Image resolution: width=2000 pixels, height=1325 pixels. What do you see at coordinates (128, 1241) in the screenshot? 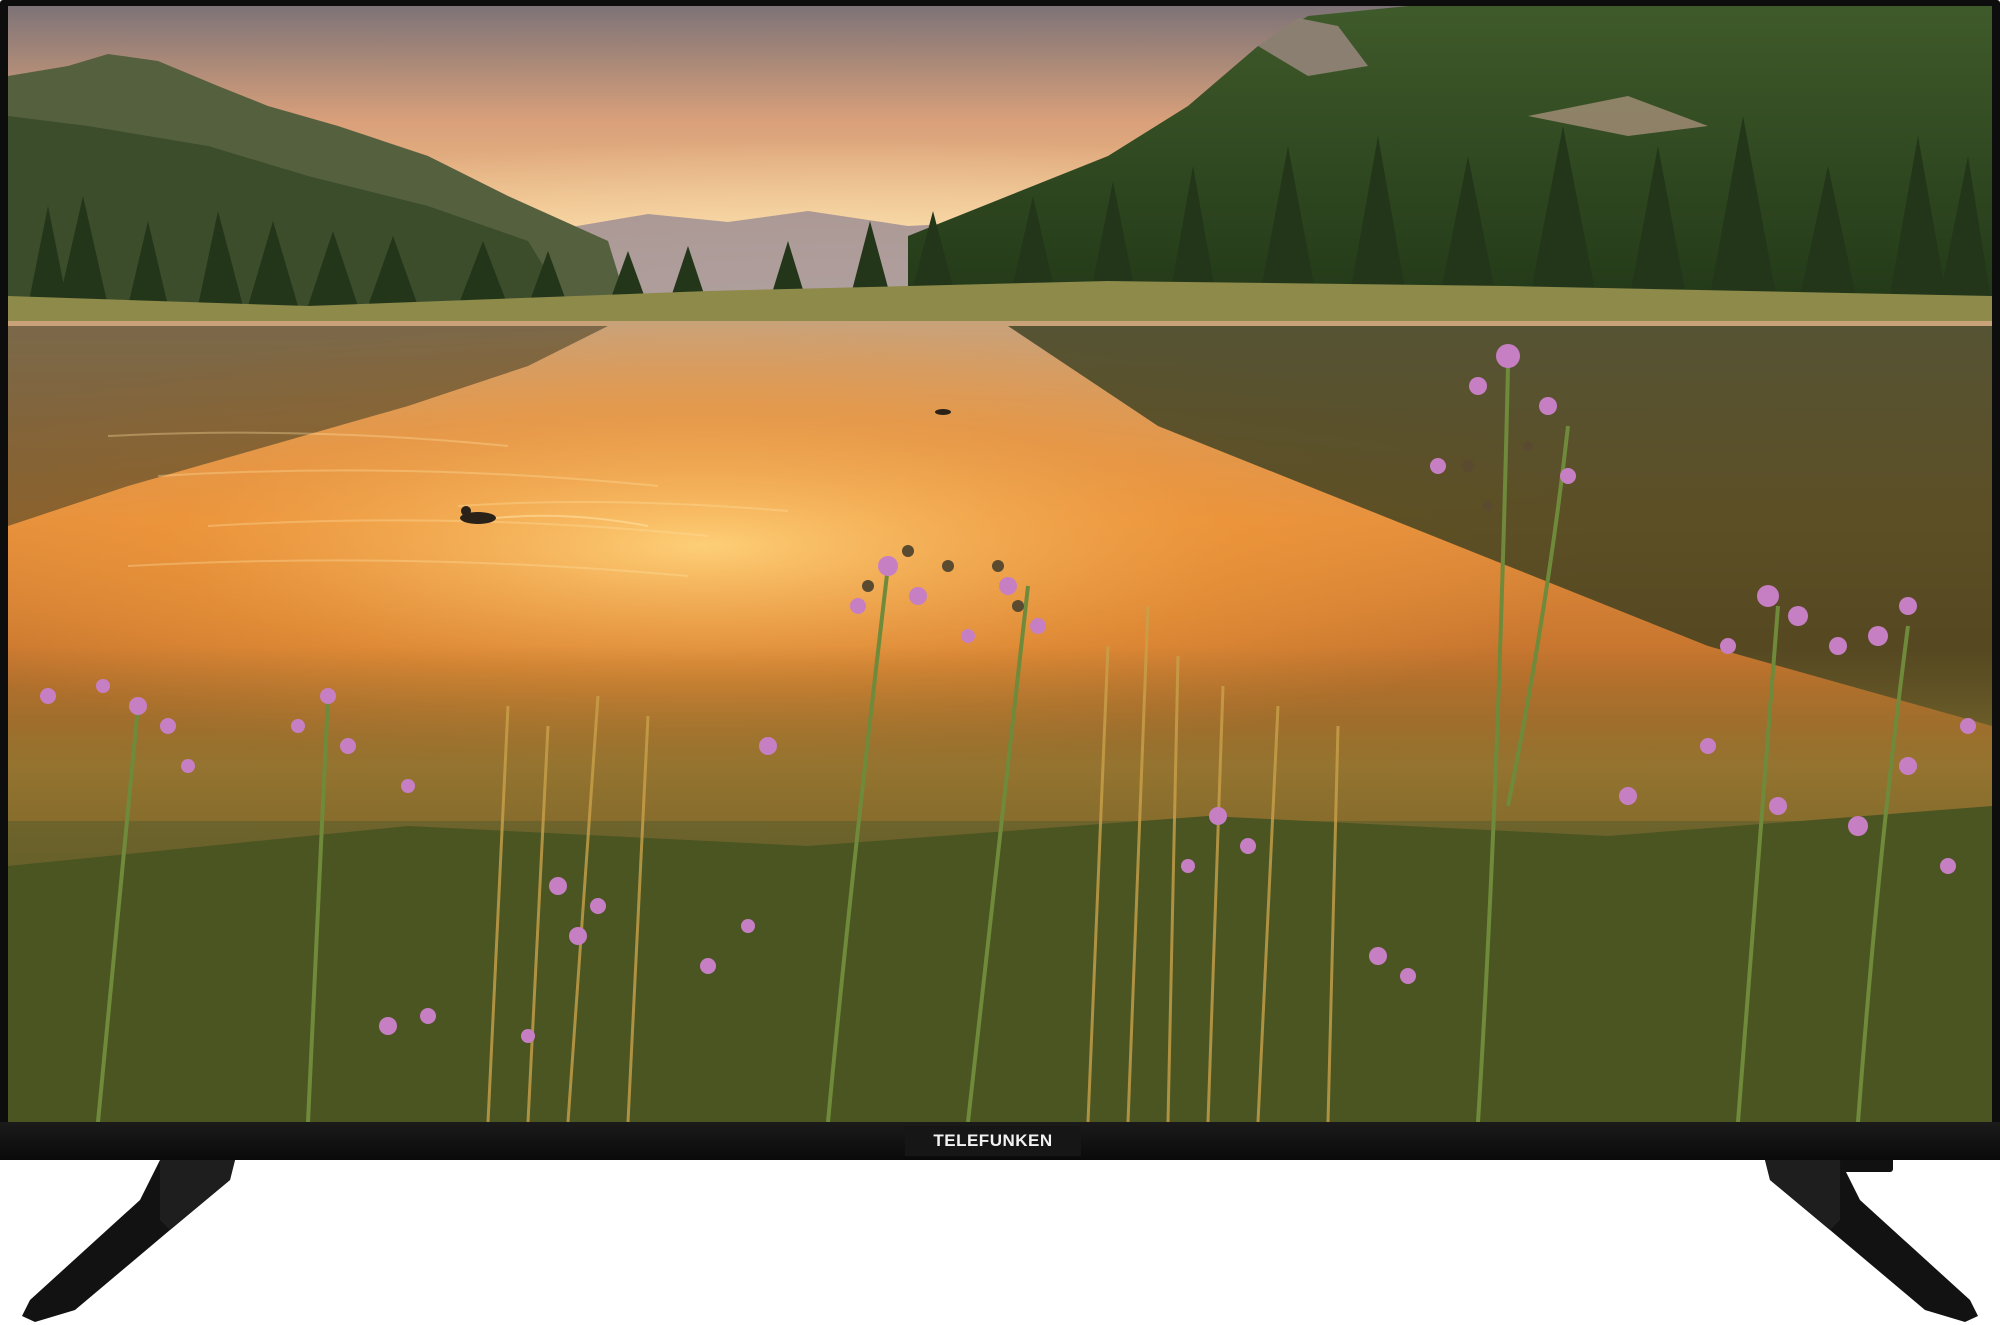
I see `left-stand-leg` at bounding box center [128, 1241].